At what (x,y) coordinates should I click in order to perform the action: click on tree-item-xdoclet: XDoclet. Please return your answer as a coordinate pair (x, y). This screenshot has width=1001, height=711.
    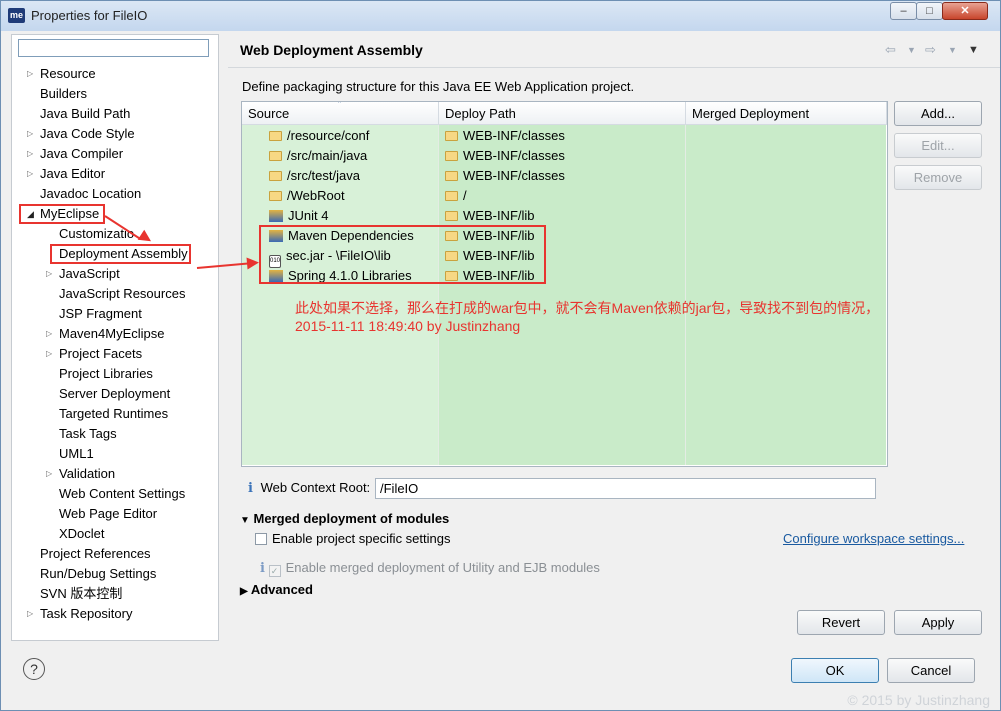
    Looking at the image, I should click on (82, 534).